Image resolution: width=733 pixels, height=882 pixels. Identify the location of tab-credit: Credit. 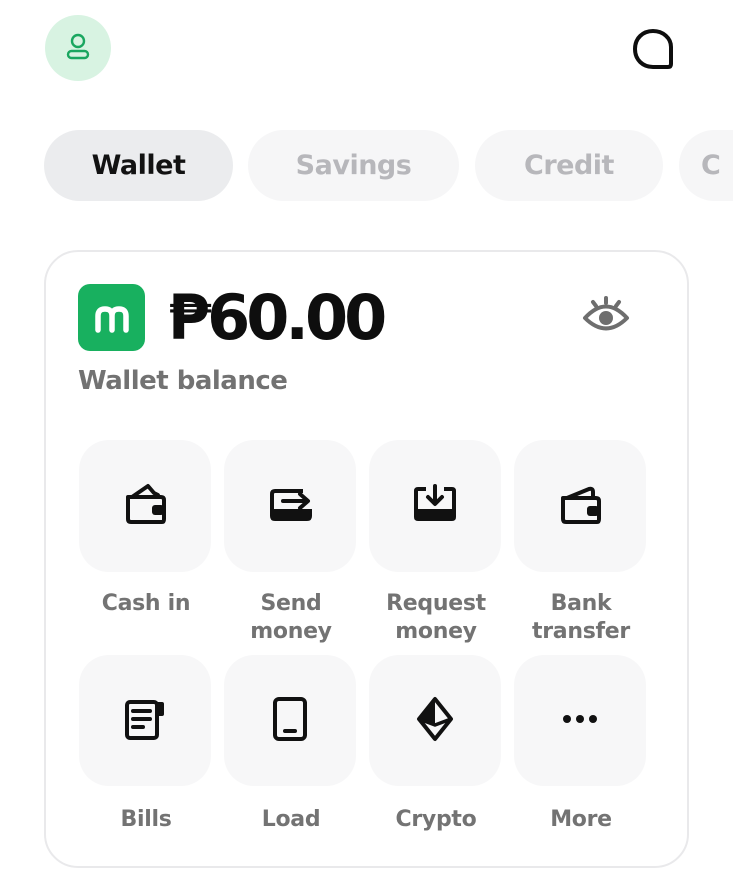
(569, 165).